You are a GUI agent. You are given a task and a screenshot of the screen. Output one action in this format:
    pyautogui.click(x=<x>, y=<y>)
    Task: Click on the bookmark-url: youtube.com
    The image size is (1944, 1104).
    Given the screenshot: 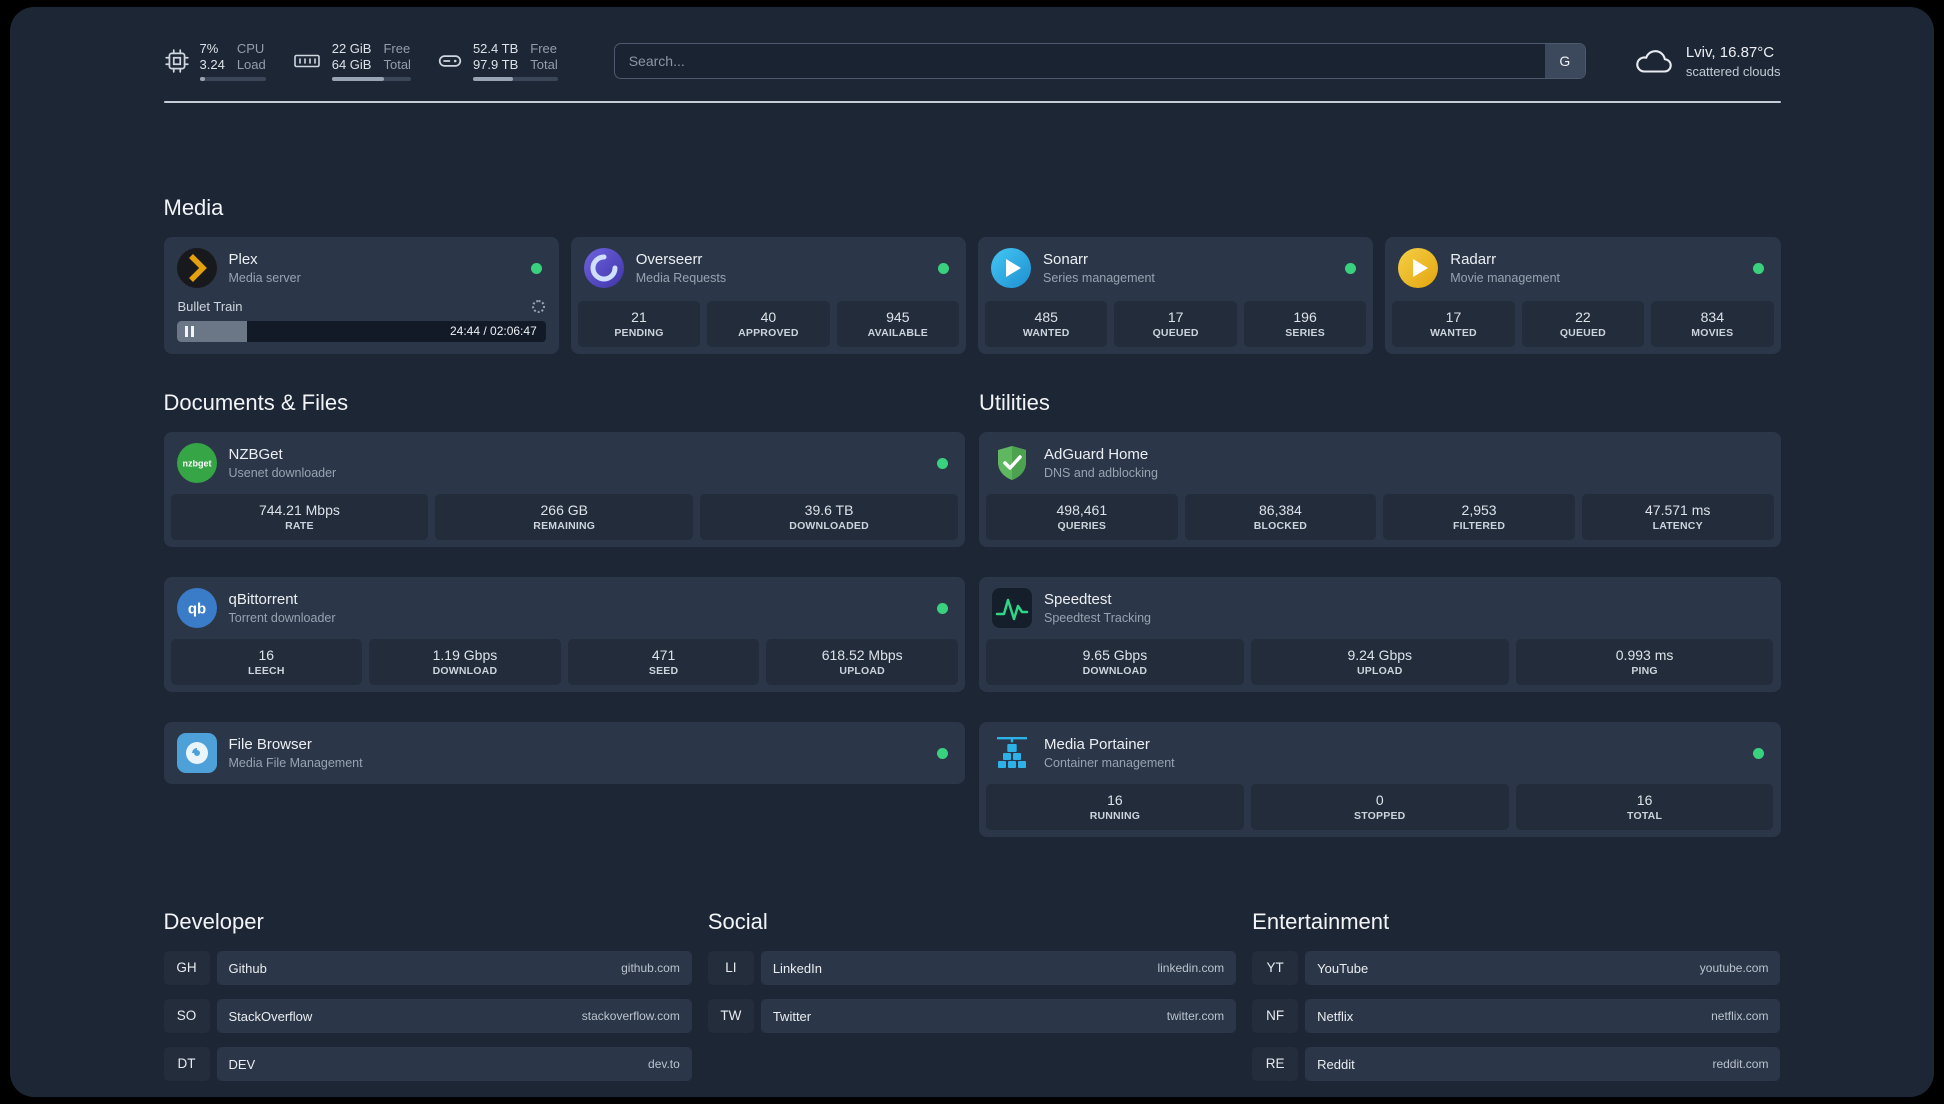 What is the action you would take?
    pyautogui.click(x=1734, y=968)
    